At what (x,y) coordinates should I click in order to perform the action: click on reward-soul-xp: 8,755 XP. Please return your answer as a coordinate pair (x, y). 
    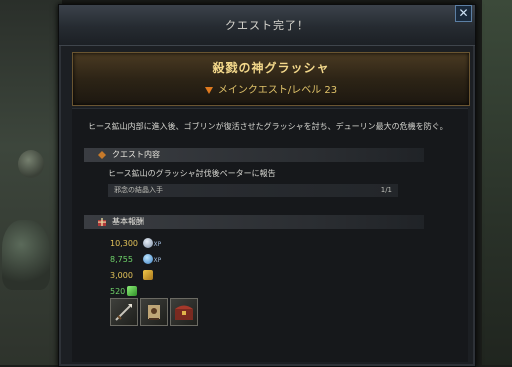
    Looking at the image, I should click on (135, 259).